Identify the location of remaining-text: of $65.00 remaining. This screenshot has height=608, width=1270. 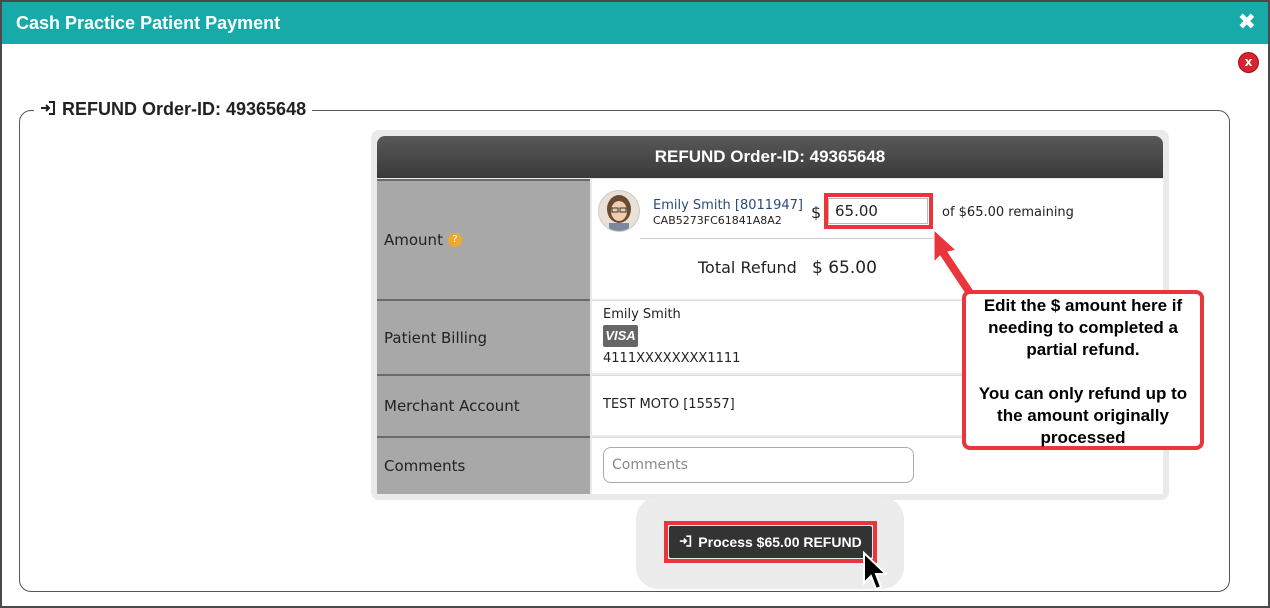
(1008, 212).